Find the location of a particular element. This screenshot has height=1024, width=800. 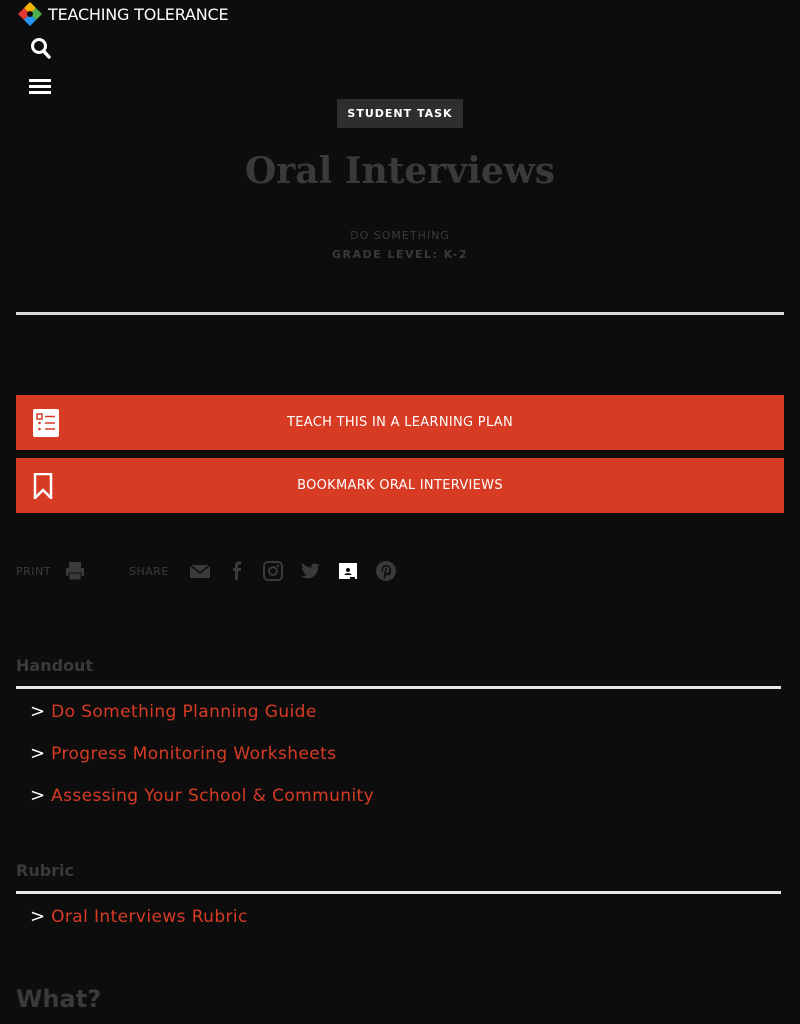

list-item: > Oral Interviews Rubric is located at coordinates (139, 916).